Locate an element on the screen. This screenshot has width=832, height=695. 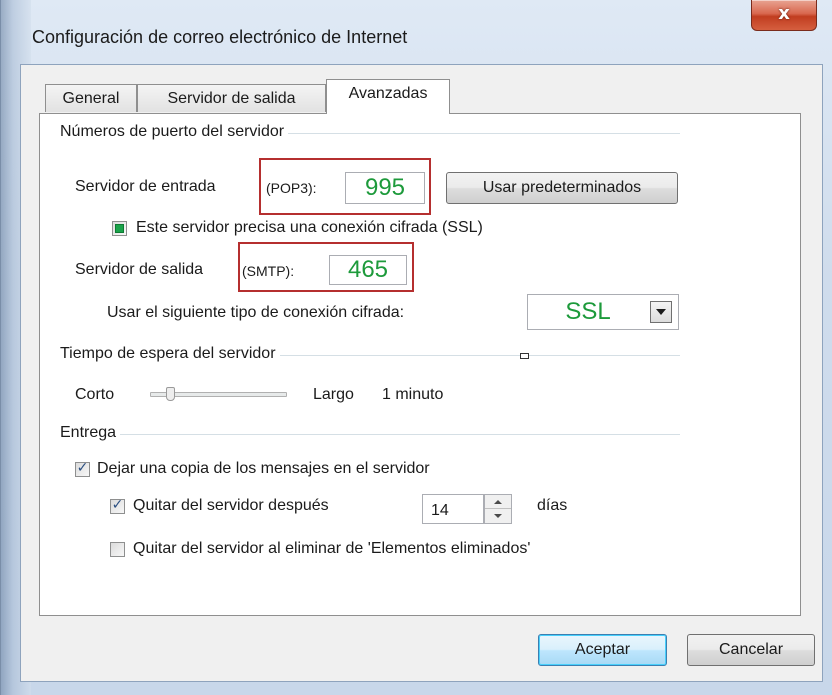
close-button: x is located at coordinates (784, 15).